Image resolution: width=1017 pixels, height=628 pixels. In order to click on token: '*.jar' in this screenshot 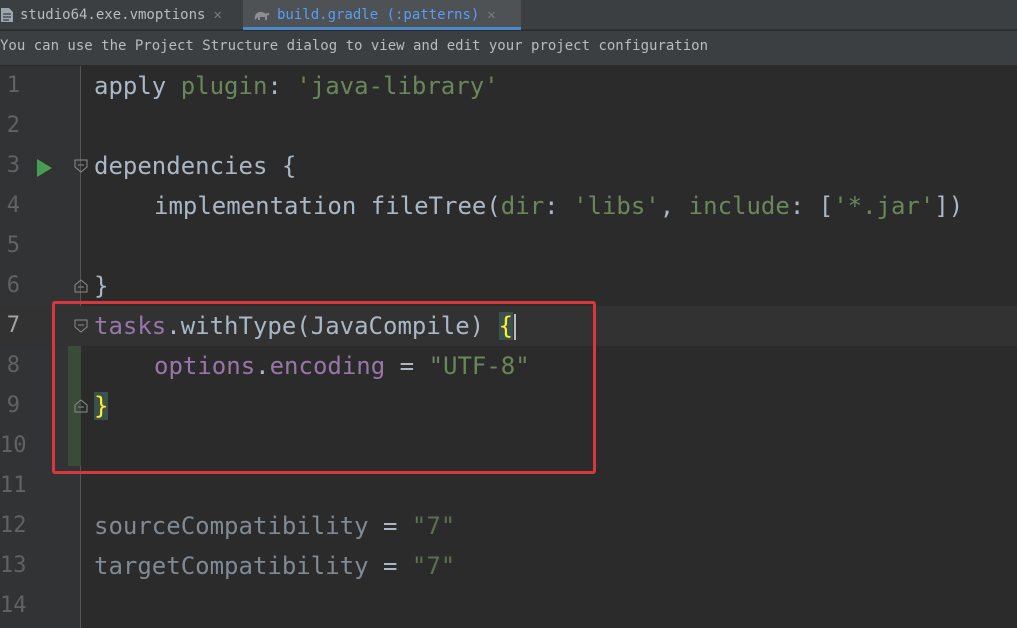, I will do `click(884, 206)`.